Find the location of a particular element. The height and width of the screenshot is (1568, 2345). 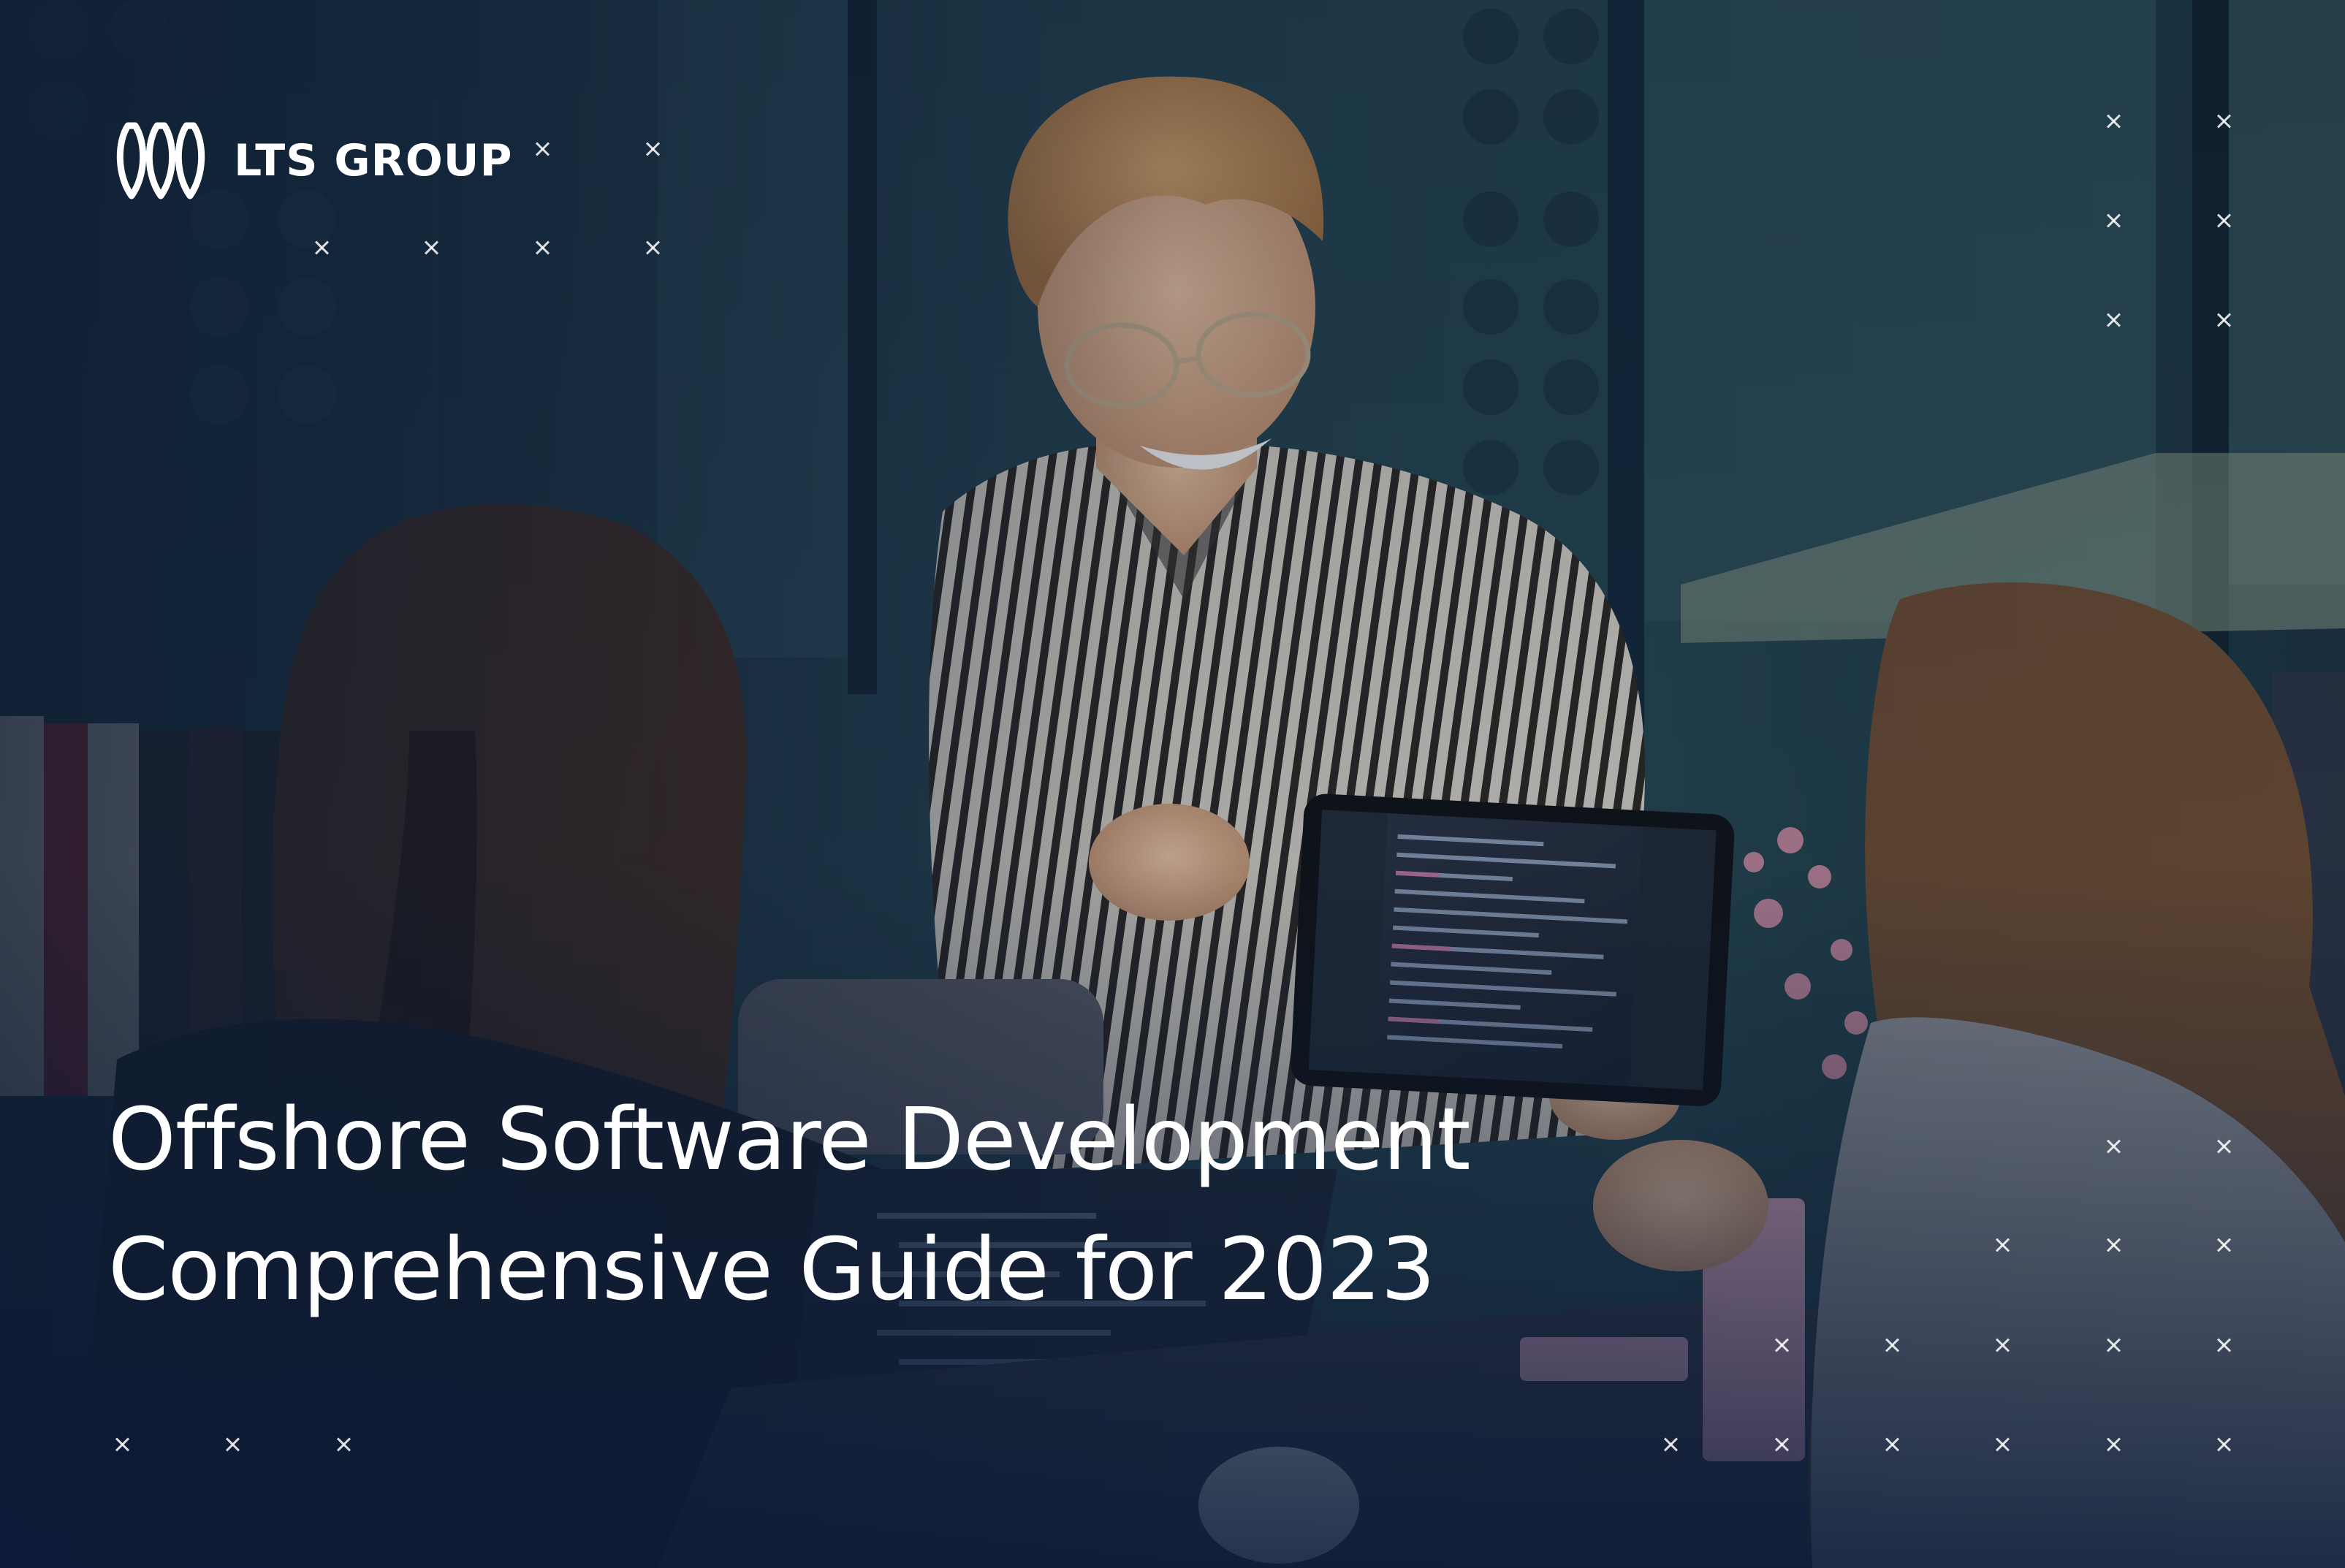

headline-line-1: Offshore Software Development is located at coordinates (789, 1139).